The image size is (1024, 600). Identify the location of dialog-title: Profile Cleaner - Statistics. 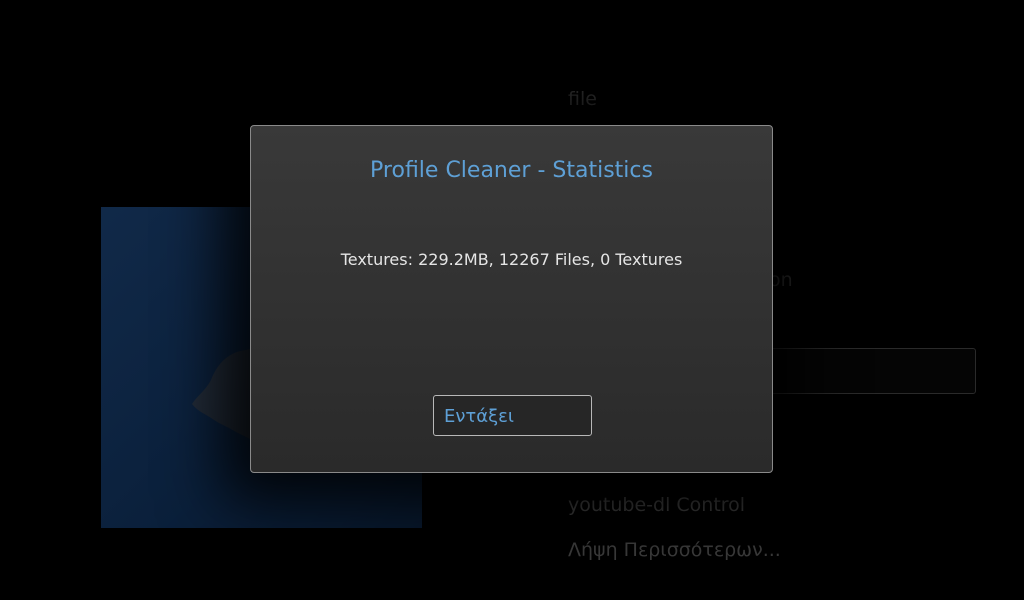
(511, 170).